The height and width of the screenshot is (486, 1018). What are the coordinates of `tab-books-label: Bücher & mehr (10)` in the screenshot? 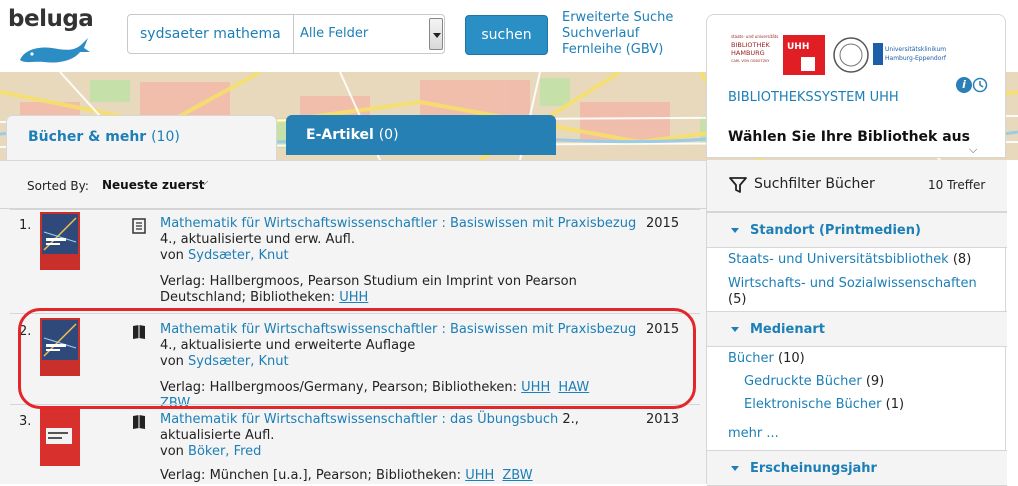 It's located at (104, 137).